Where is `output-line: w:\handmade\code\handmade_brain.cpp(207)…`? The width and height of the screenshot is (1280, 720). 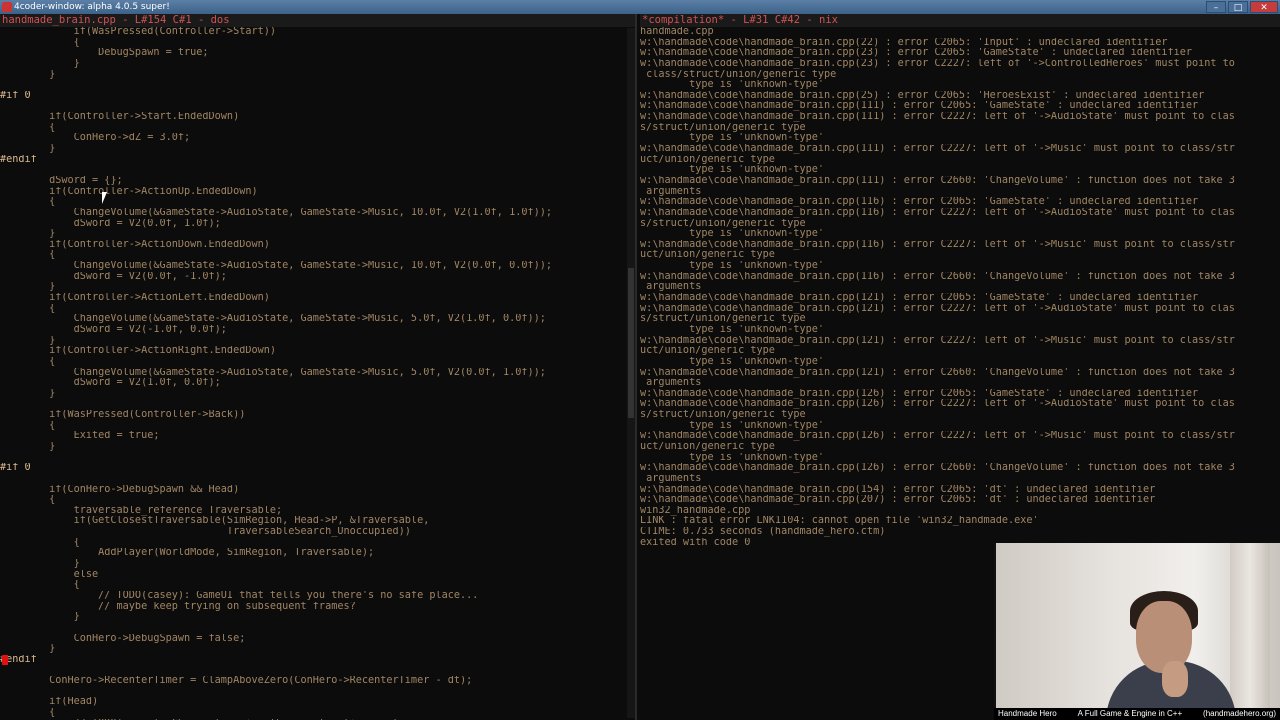
output-line: w:\handmade\code\handmade_brain.cpp(207)… is located at coordinates (898, 500).